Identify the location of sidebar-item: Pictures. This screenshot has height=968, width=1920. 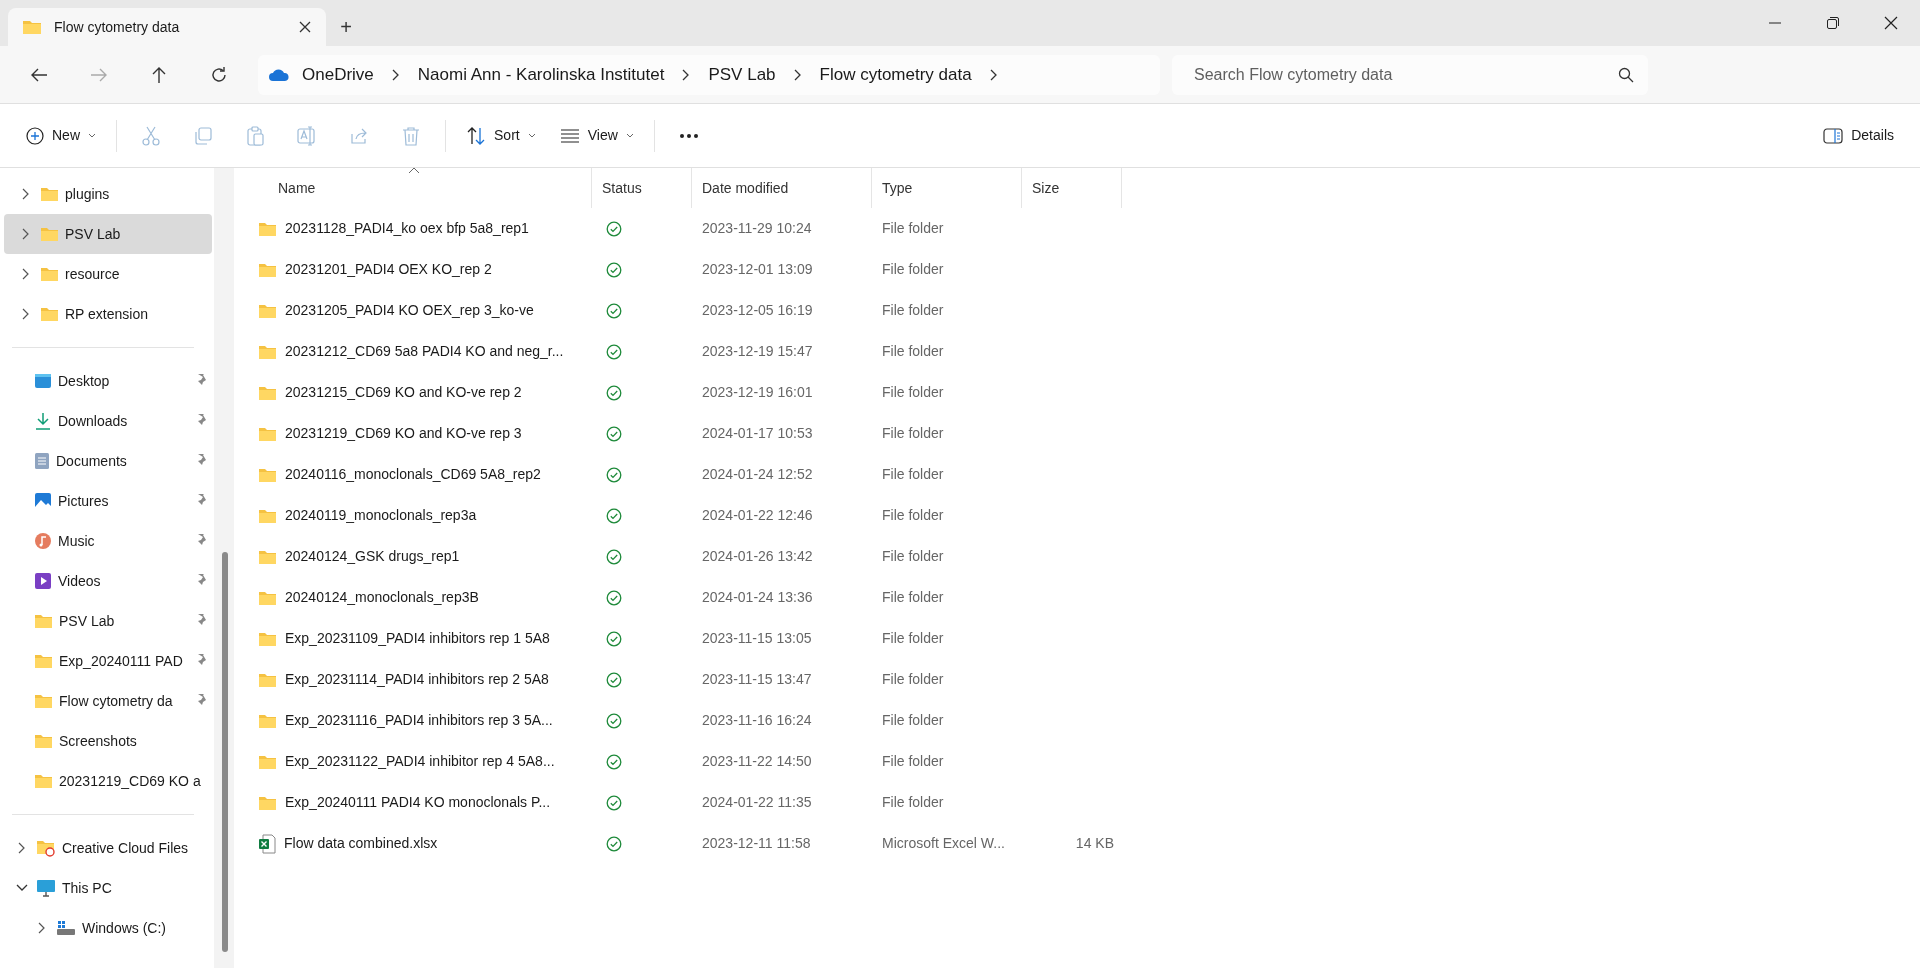
(108, 501).